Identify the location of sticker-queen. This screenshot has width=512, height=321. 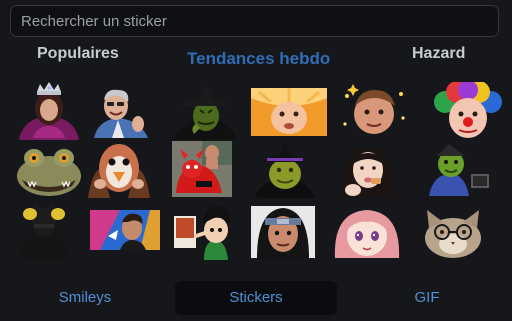
(49, 110).